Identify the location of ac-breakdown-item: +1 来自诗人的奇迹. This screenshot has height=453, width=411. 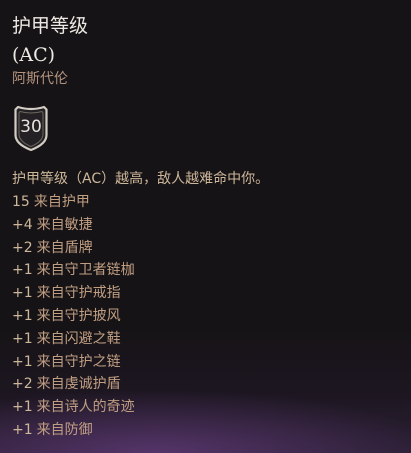
(73, 407).